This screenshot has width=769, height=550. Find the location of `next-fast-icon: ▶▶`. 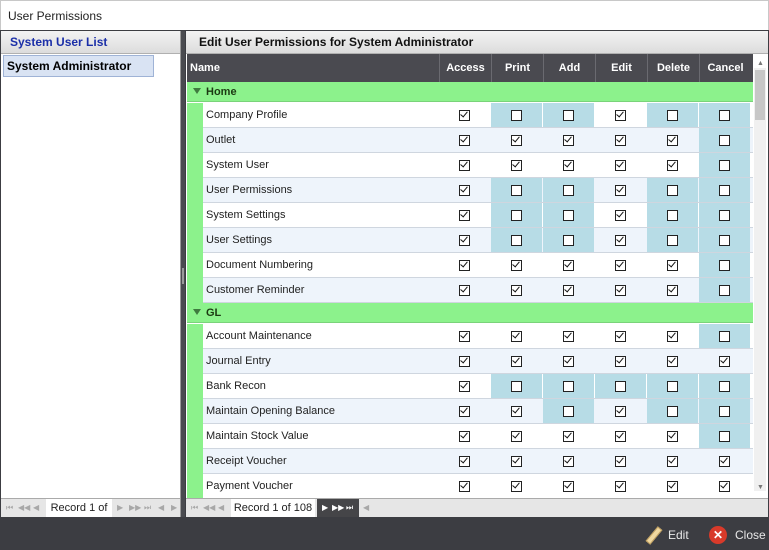

next-fast-icon: ▶▶ is located at coordinates (338, 507).